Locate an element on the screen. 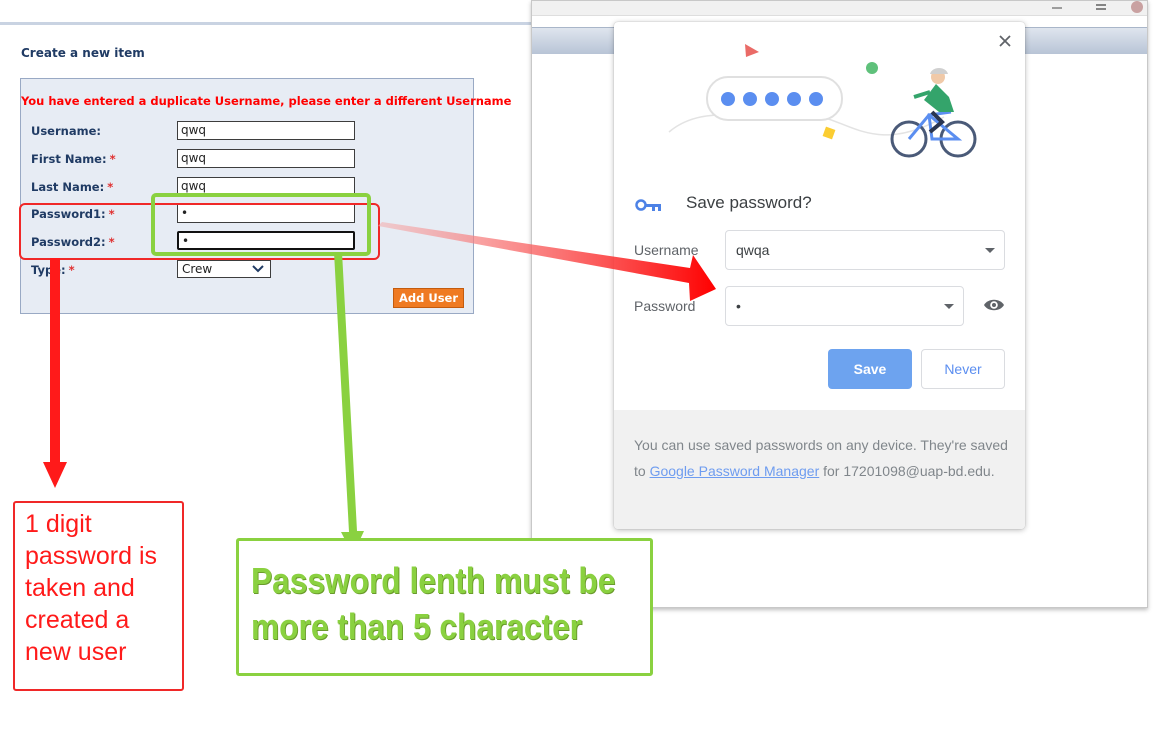 This screenshot has width=1153, height=735. red-note-line: password is is located at coordinates (91, 556).